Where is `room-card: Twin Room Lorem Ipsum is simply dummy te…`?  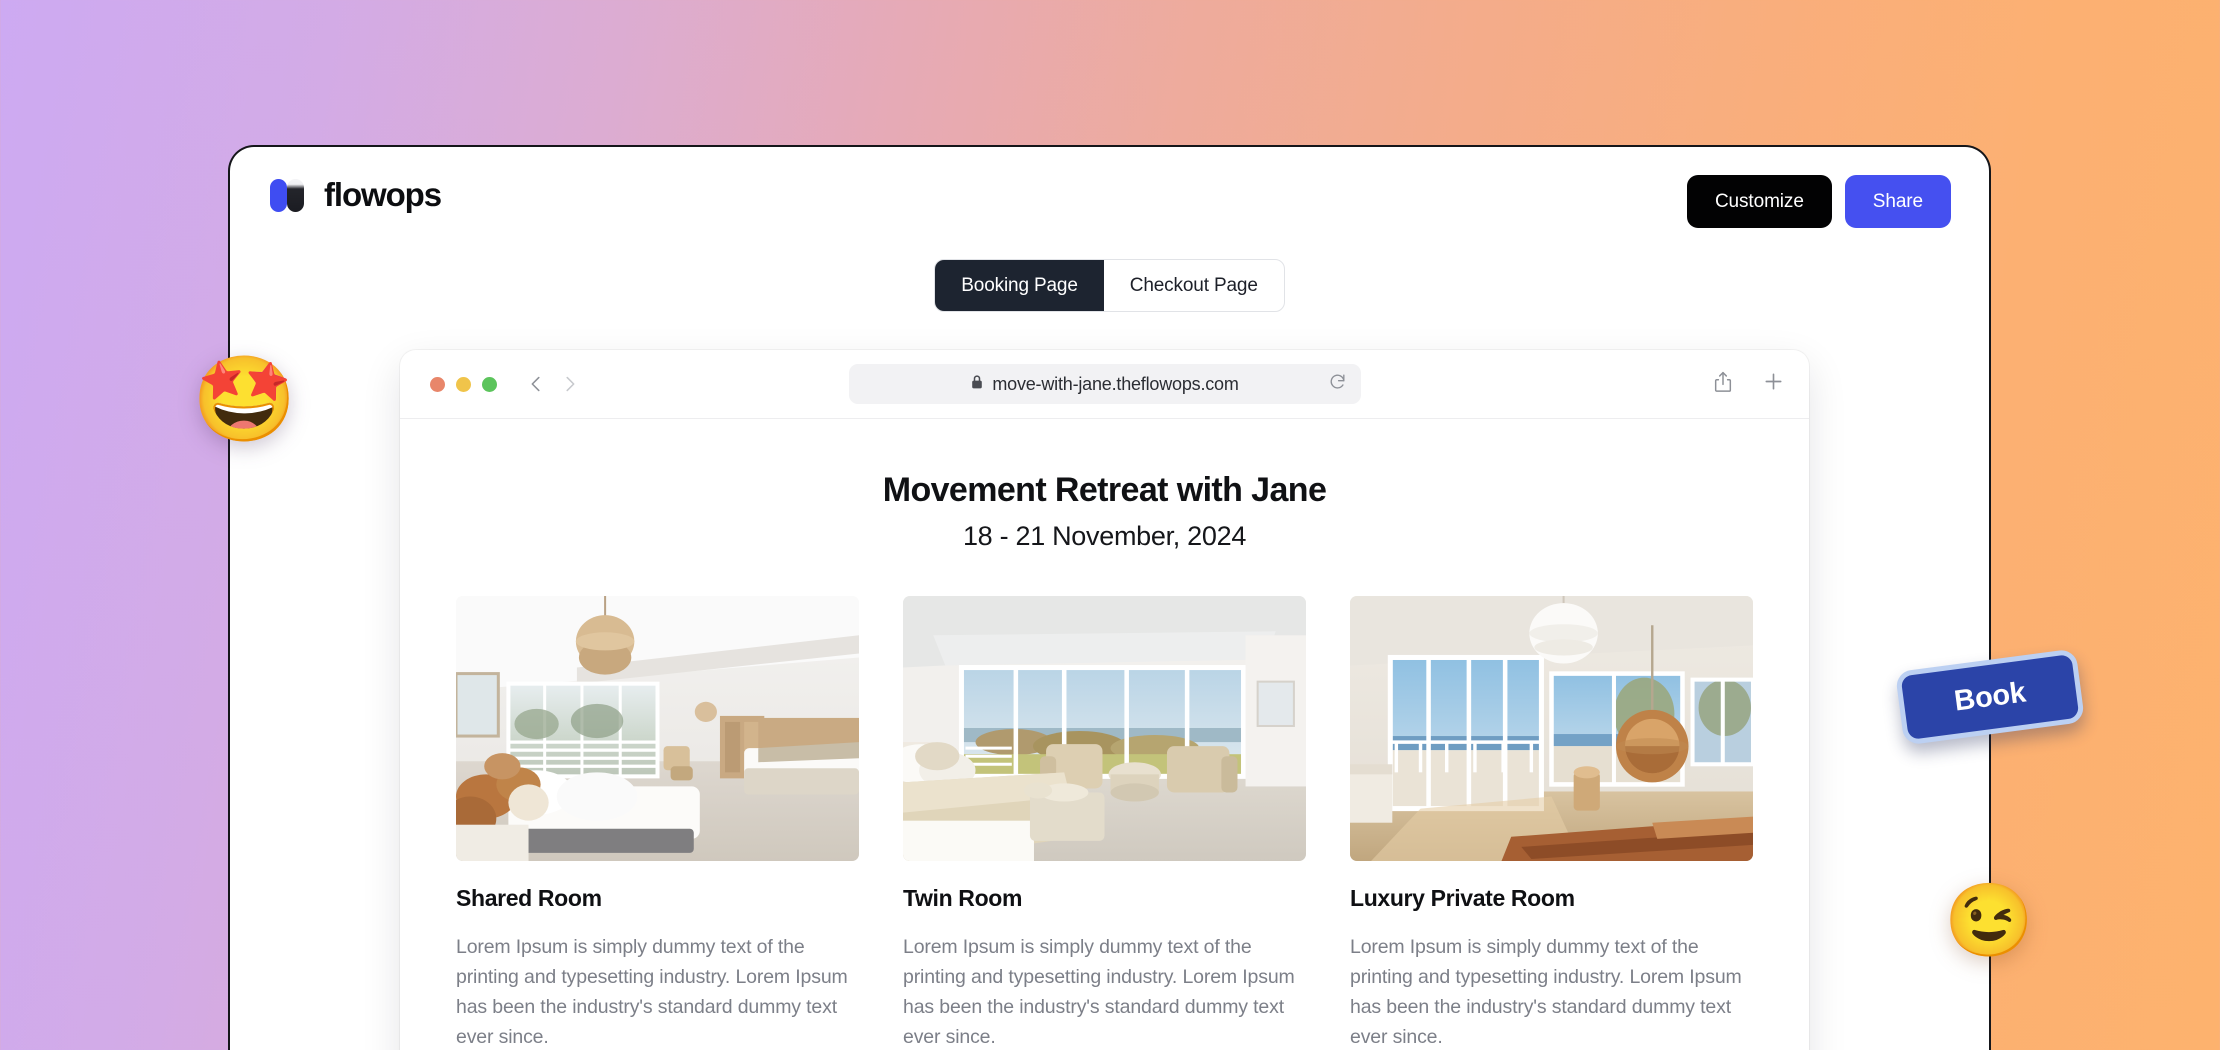
room-card: Twin Room Lorem Ipsum is simply dummy te… is located at coordinates (1104, 823).